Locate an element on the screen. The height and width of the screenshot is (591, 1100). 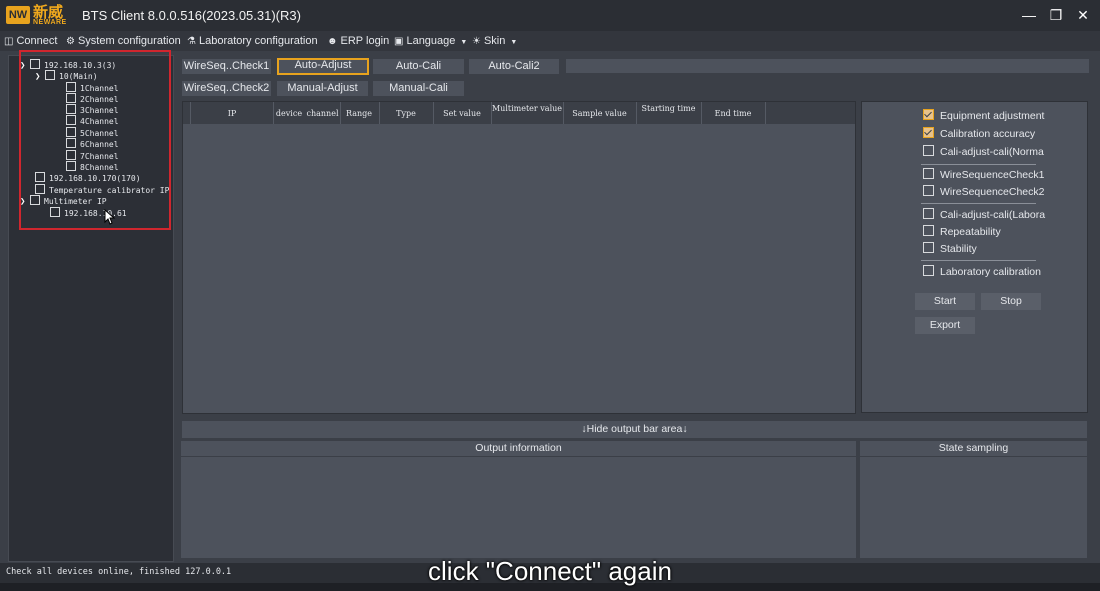
option-stability: Stability is located at coordinates (950, 249).